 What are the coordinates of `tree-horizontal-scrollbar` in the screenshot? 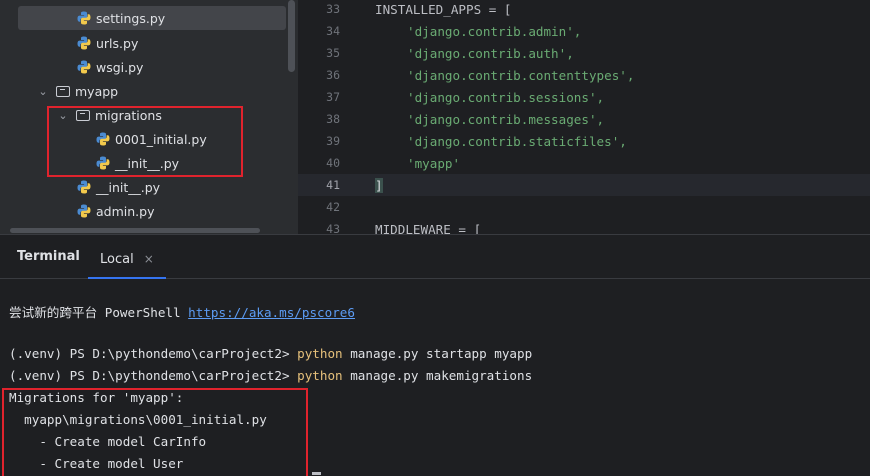 It's located at (135, 230).